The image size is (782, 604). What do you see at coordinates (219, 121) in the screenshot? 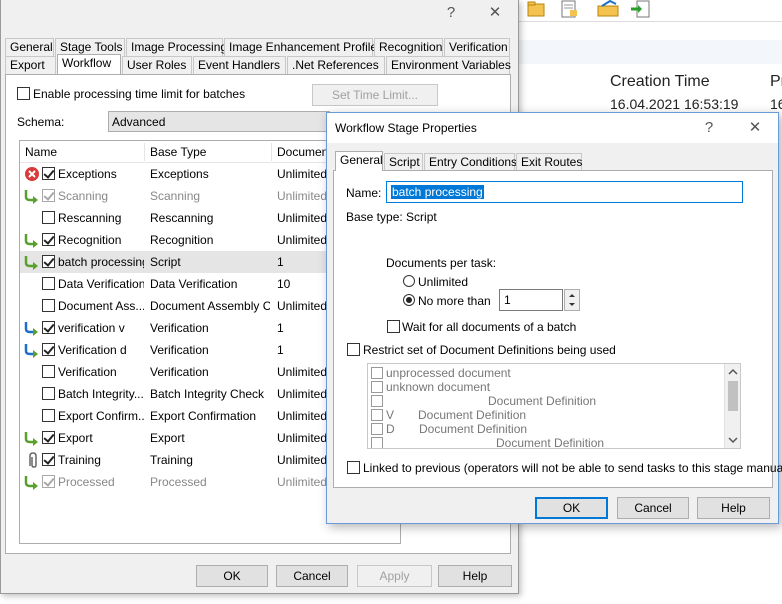
I see `schema-select: Advanced` at bounding box center [219, 121].